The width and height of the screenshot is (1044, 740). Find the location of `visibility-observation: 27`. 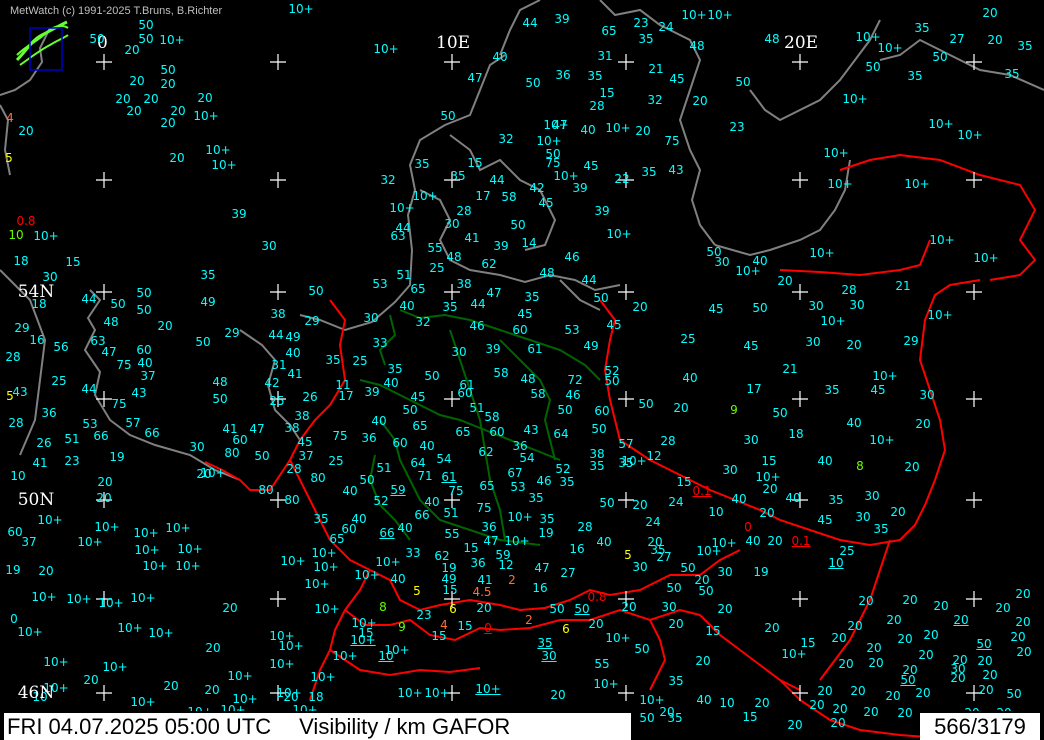

visibility-observation: 27 is located at coordinates (957, 39).